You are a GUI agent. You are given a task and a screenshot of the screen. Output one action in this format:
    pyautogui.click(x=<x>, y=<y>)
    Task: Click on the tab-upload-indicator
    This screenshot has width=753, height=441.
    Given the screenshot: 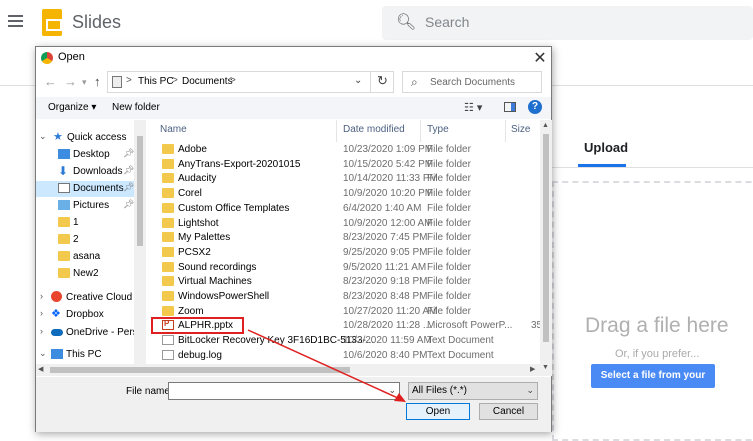 What is the action you would take?
    pyautogui.click(x=602, y=165)
    